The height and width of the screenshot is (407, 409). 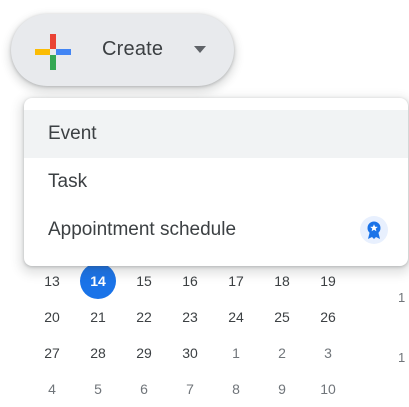 What do you see at coordinates (133, 49) in the screenshot?
I see `create-button-label: Create` at bounding box center [133, 49].